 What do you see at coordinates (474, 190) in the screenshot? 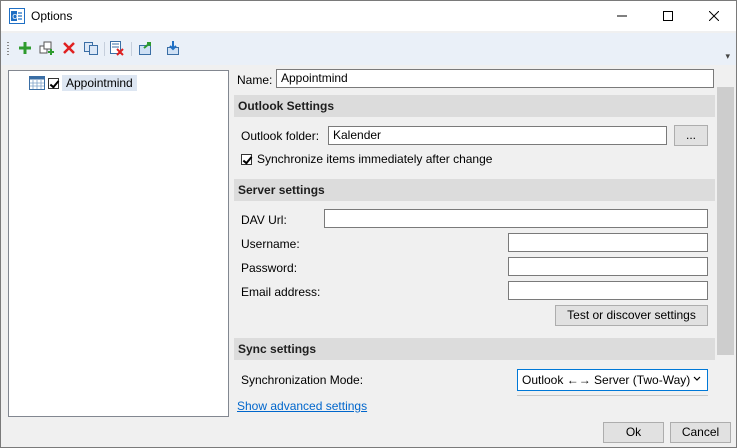
I see `server-settings-header: Server settings` at bounding box center [474, 190].